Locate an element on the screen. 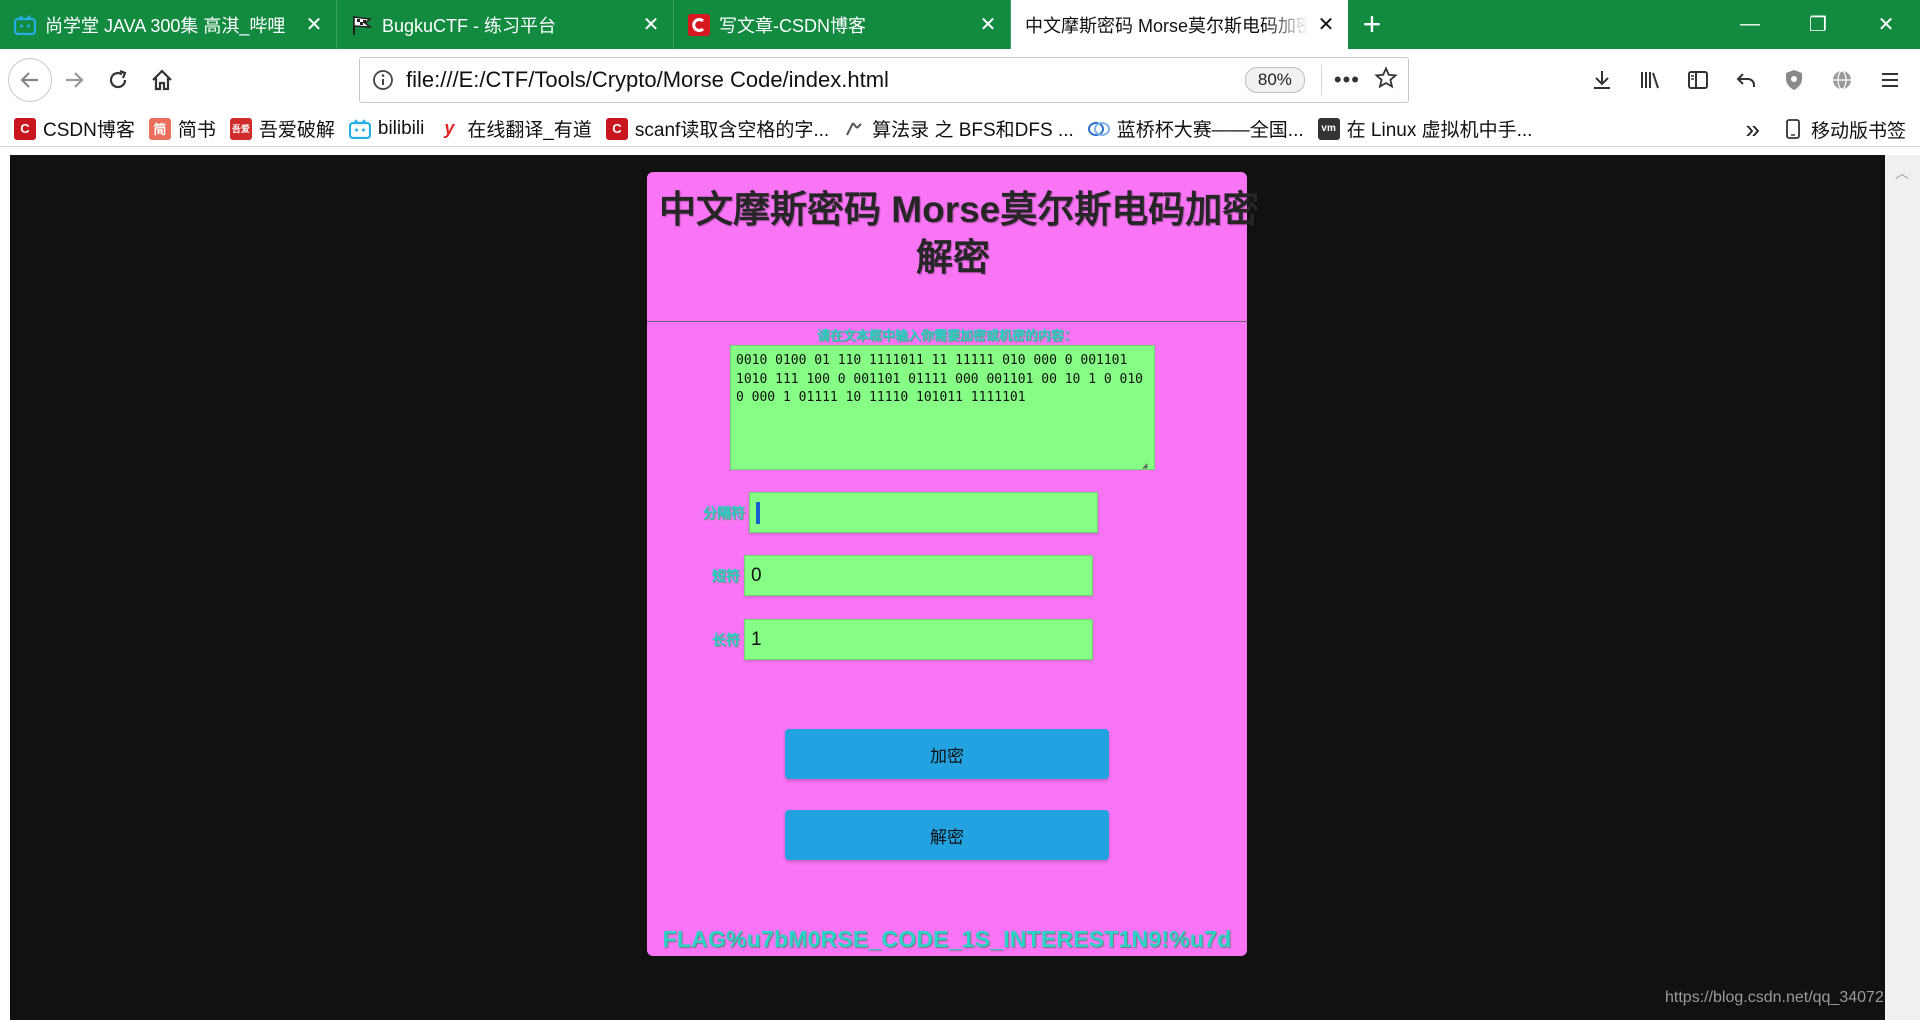 Image resolution: width=1920 pixels, height=1020 pixels. bookmark-label: 在线翻译_有道 is located at coordinates (529, 130).